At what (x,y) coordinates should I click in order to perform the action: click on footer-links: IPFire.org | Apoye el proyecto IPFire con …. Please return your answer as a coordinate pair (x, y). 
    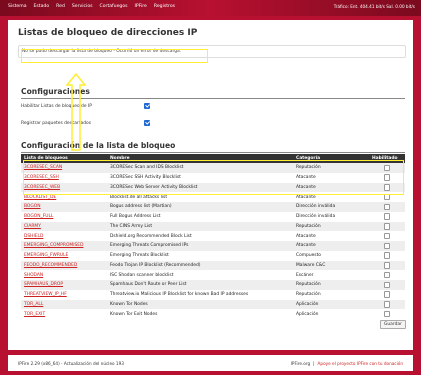
    Looking at the image, I should click on (346, 363).